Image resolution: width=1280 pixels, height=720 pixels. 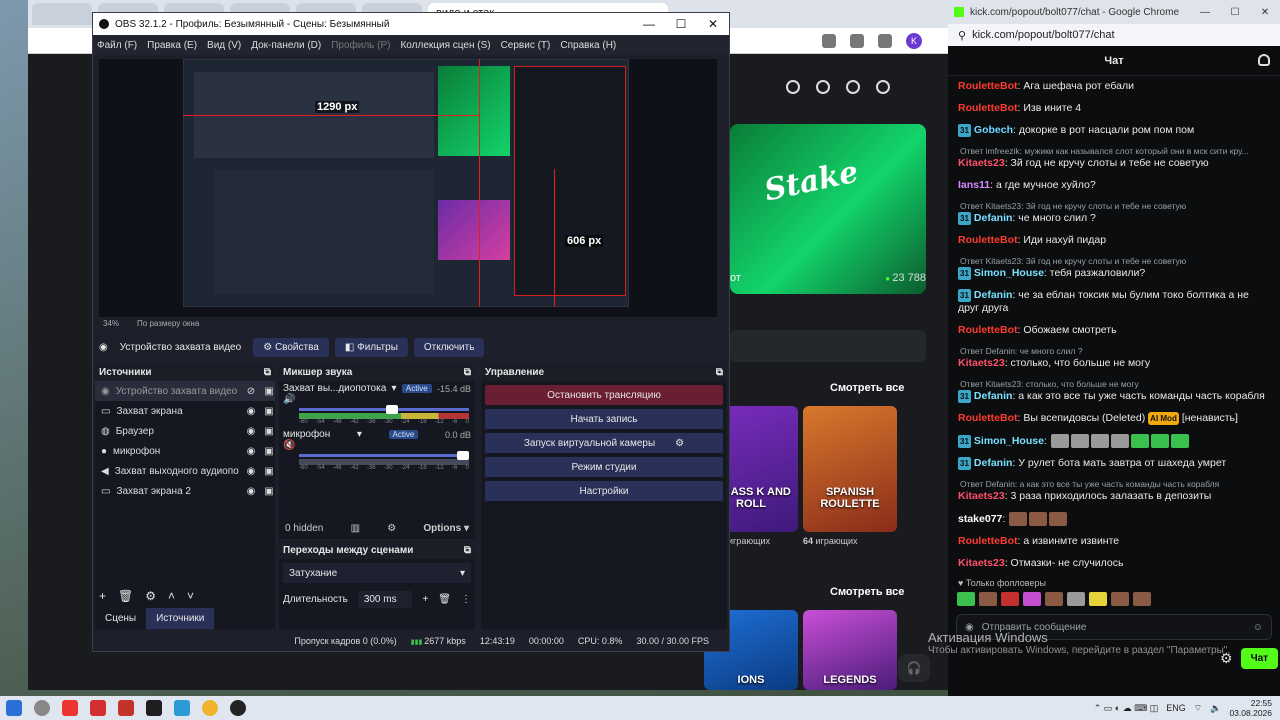 What do you see at coordinates (444, 599) in the screenshot?
I see `trash-icon: 🗑` at bounding box center [444, 599].